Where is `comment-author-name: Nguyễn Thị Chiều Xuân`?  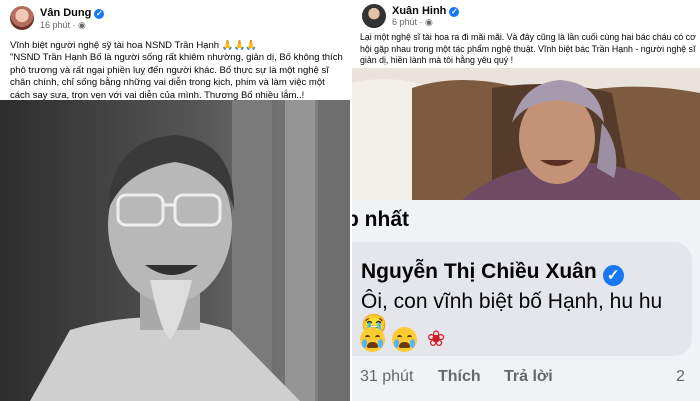
comment-author-name: Nguyễn Thị Chiều Xuân is located at coordinates (479, 271).